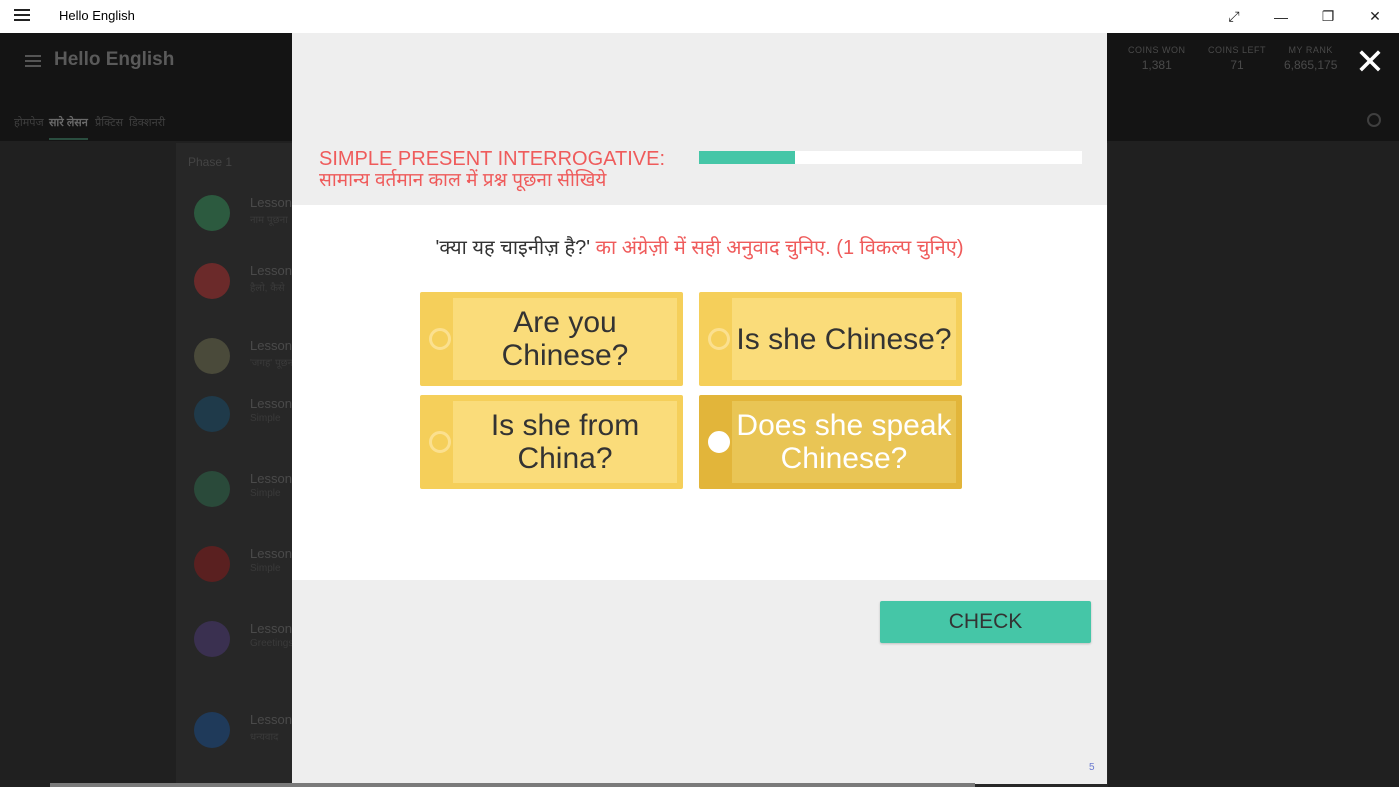 The width and height of the screenshot is (1399, 787). Describe the element at coordinates (1281, 16) in the screenshot. I see `minimize-button: —` at that location.